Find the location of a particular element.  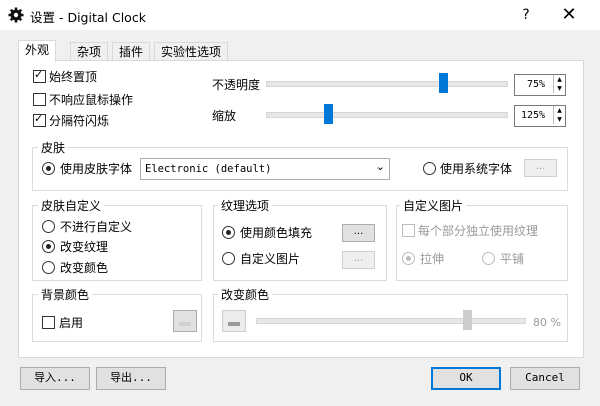

close-button: ✕ is located at coordinates (569, 15).